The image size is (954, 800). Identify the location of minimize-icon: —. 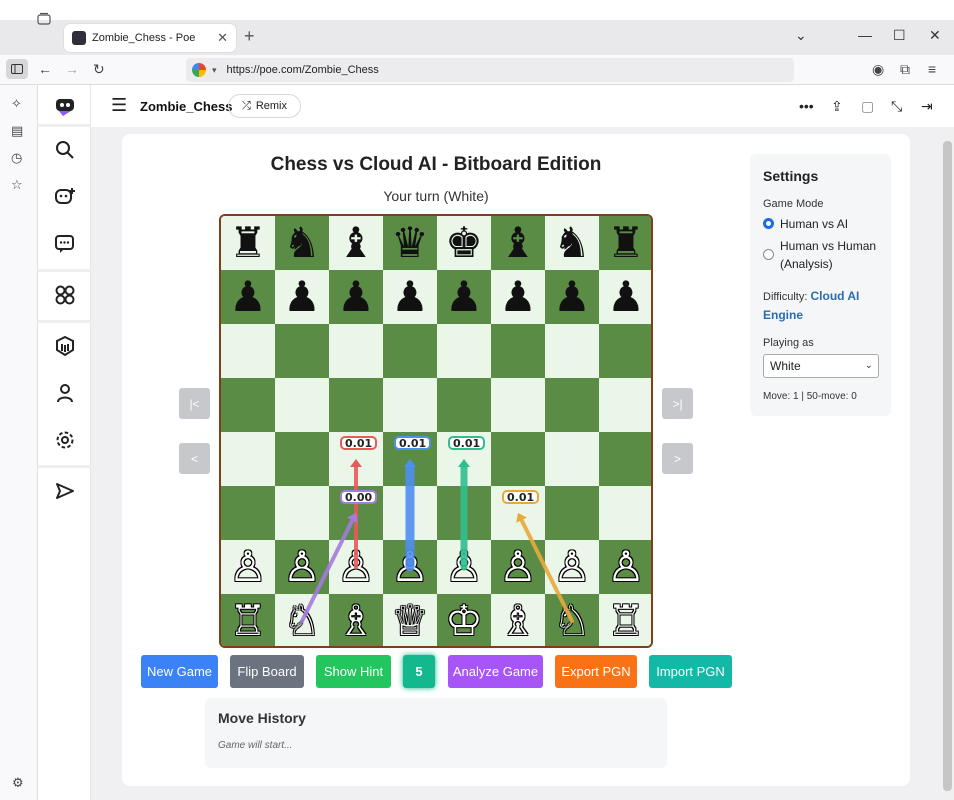
(865, 35).